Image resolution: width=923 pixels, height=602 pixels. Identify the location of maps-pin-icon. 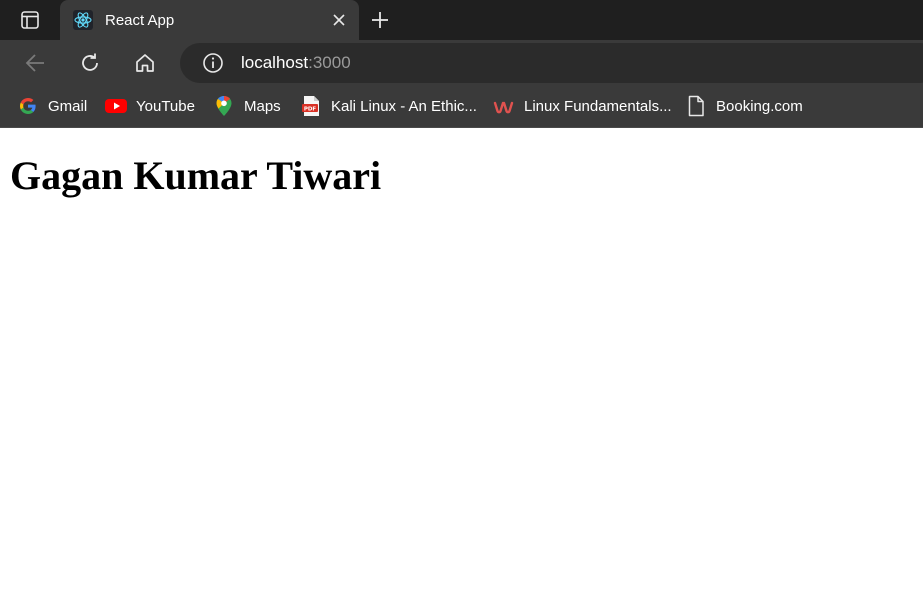
(224, 106).